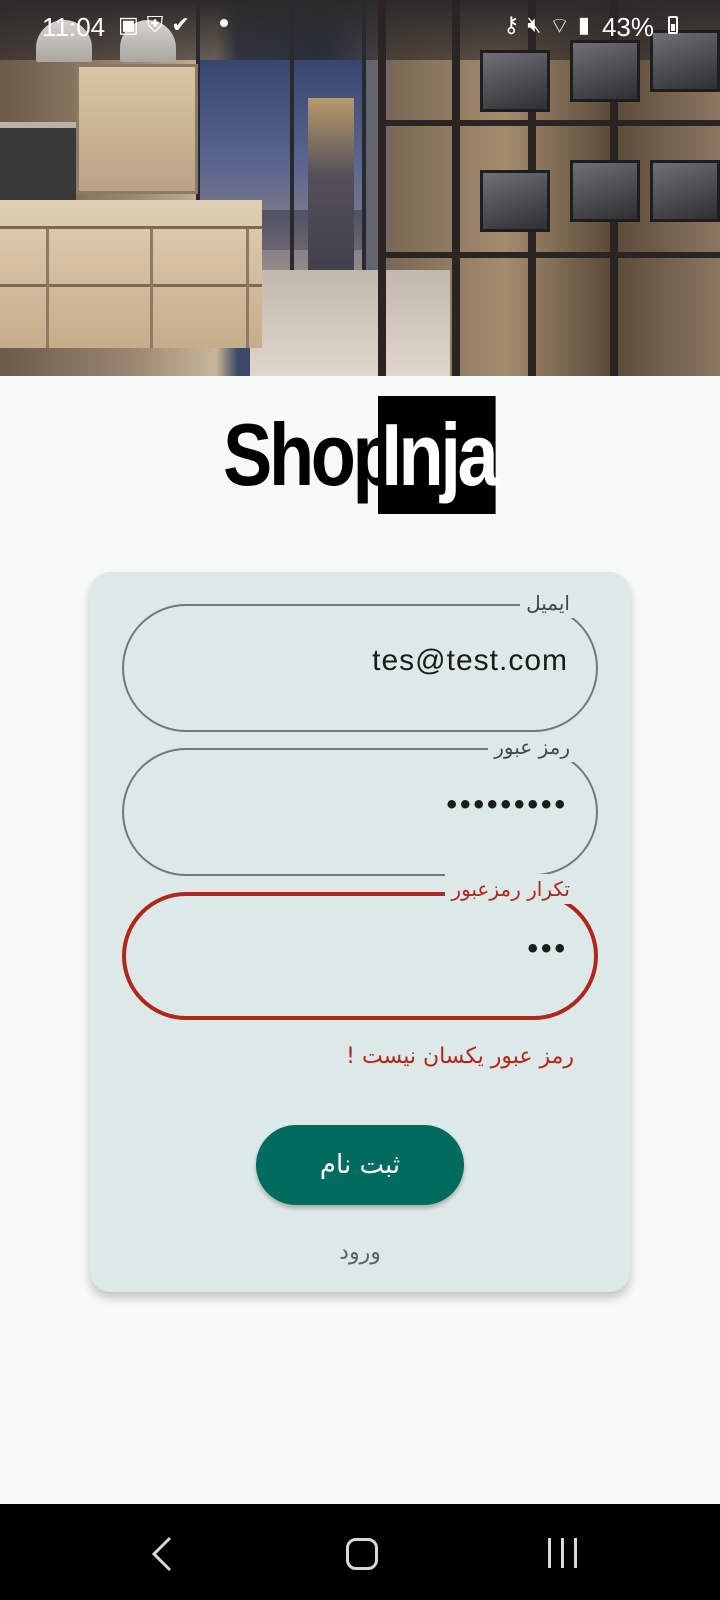 Image resolution: width=720 pixels, height=1600 pixels. What do you see at coordinates (360, 947) in the screenshot?
I see `confirm-password-field: تکرار رمزعبور •••` at bounding box center [360, 947].